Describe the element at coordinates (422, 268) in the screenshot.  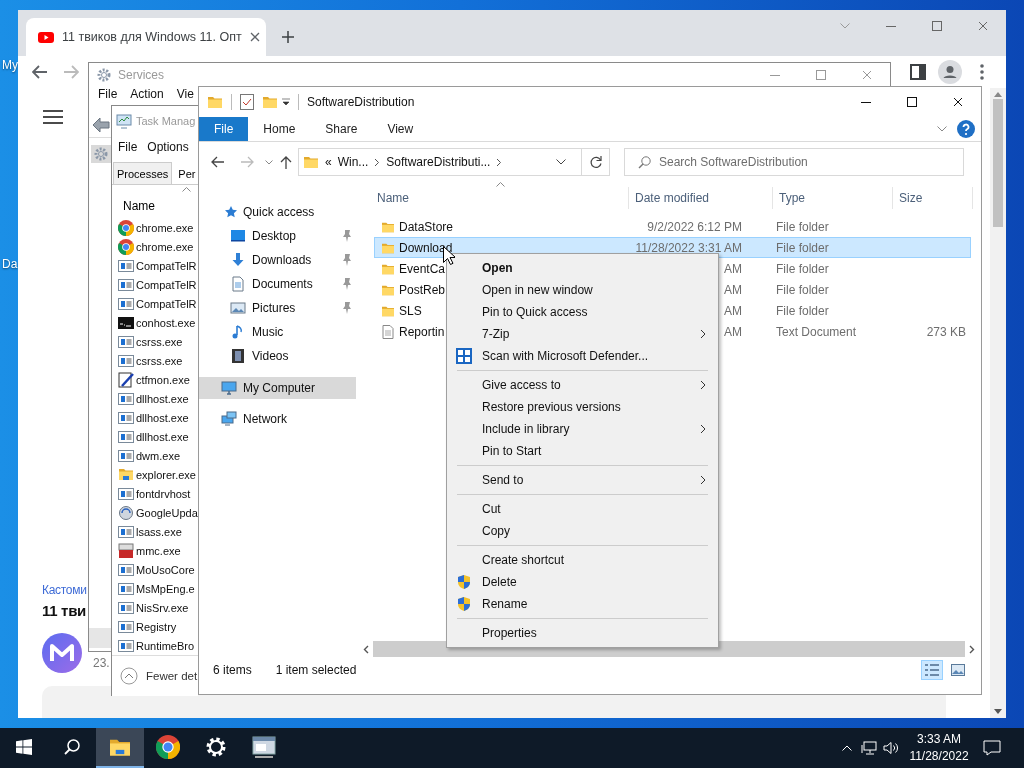
I see `file-name: EventCa` at that location.